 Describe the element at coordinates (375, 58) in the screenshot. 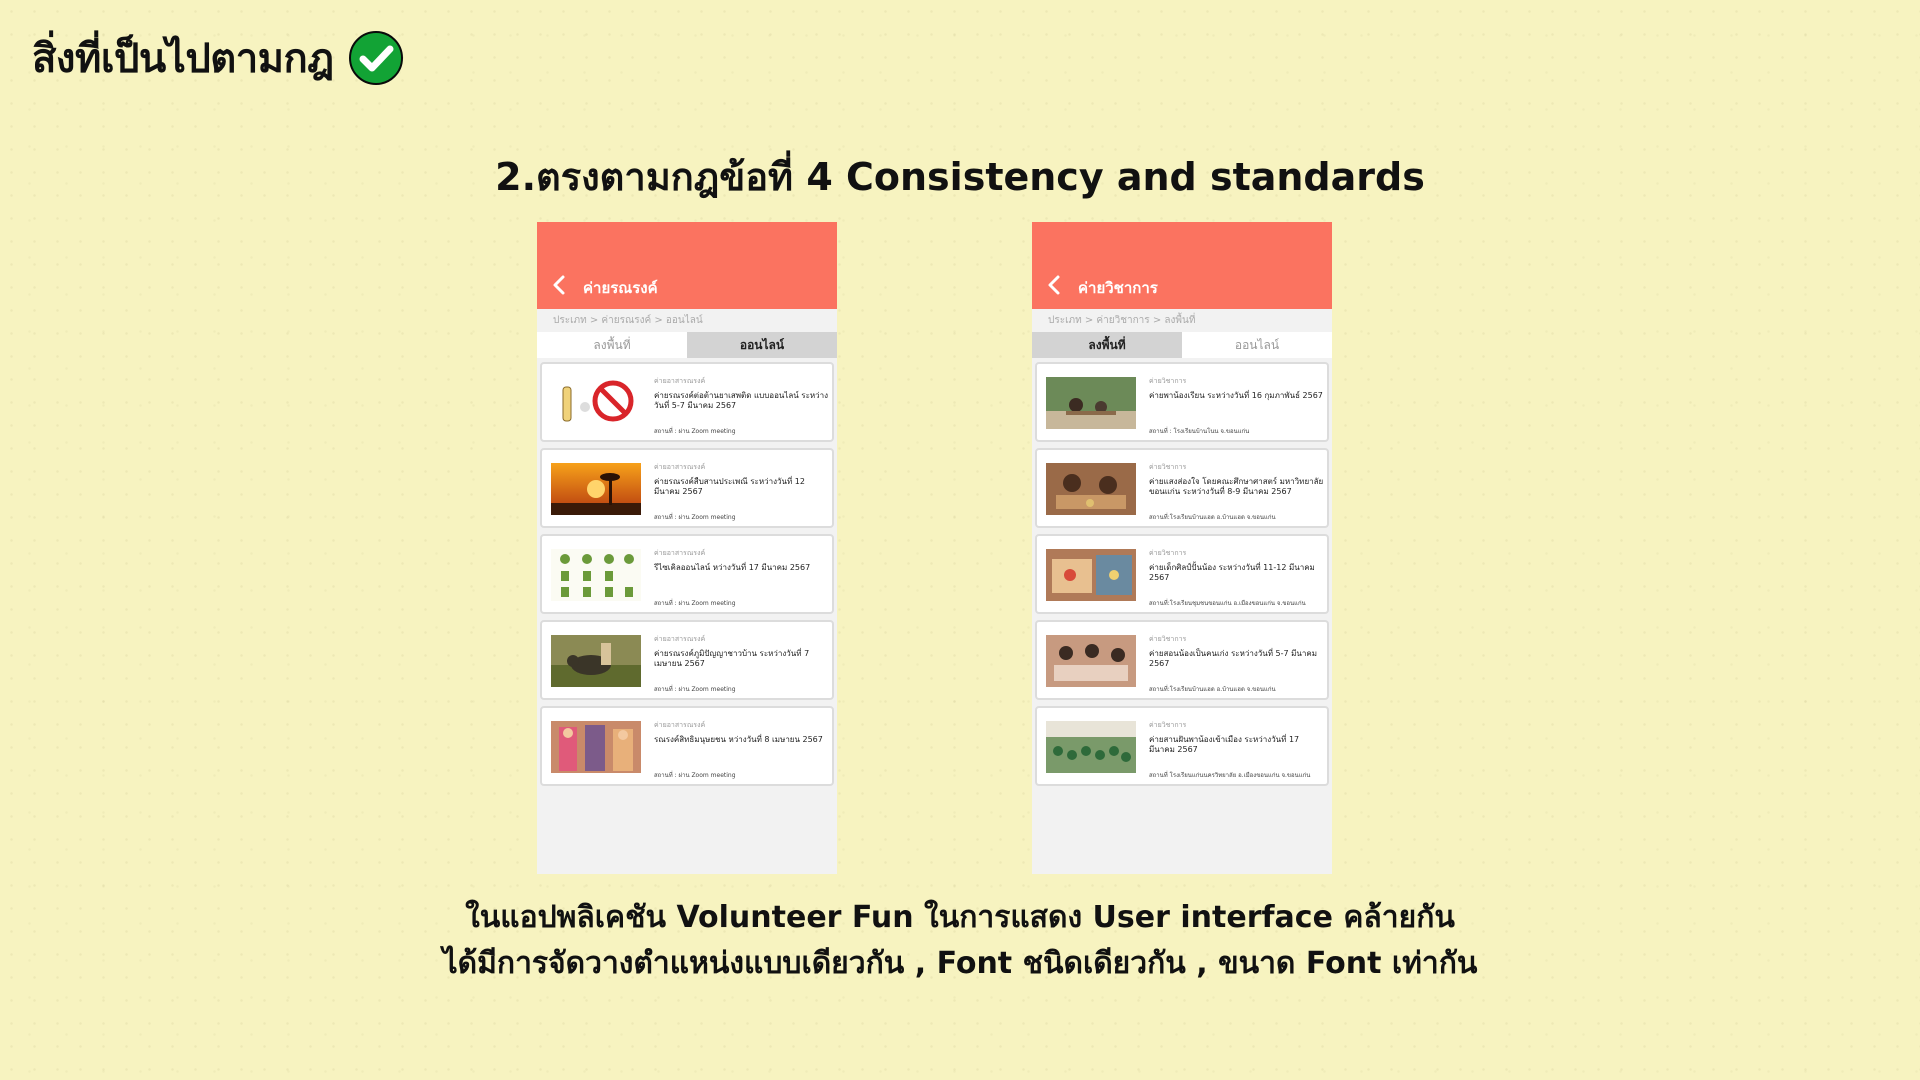

I see `check-circle-icon` at that location.